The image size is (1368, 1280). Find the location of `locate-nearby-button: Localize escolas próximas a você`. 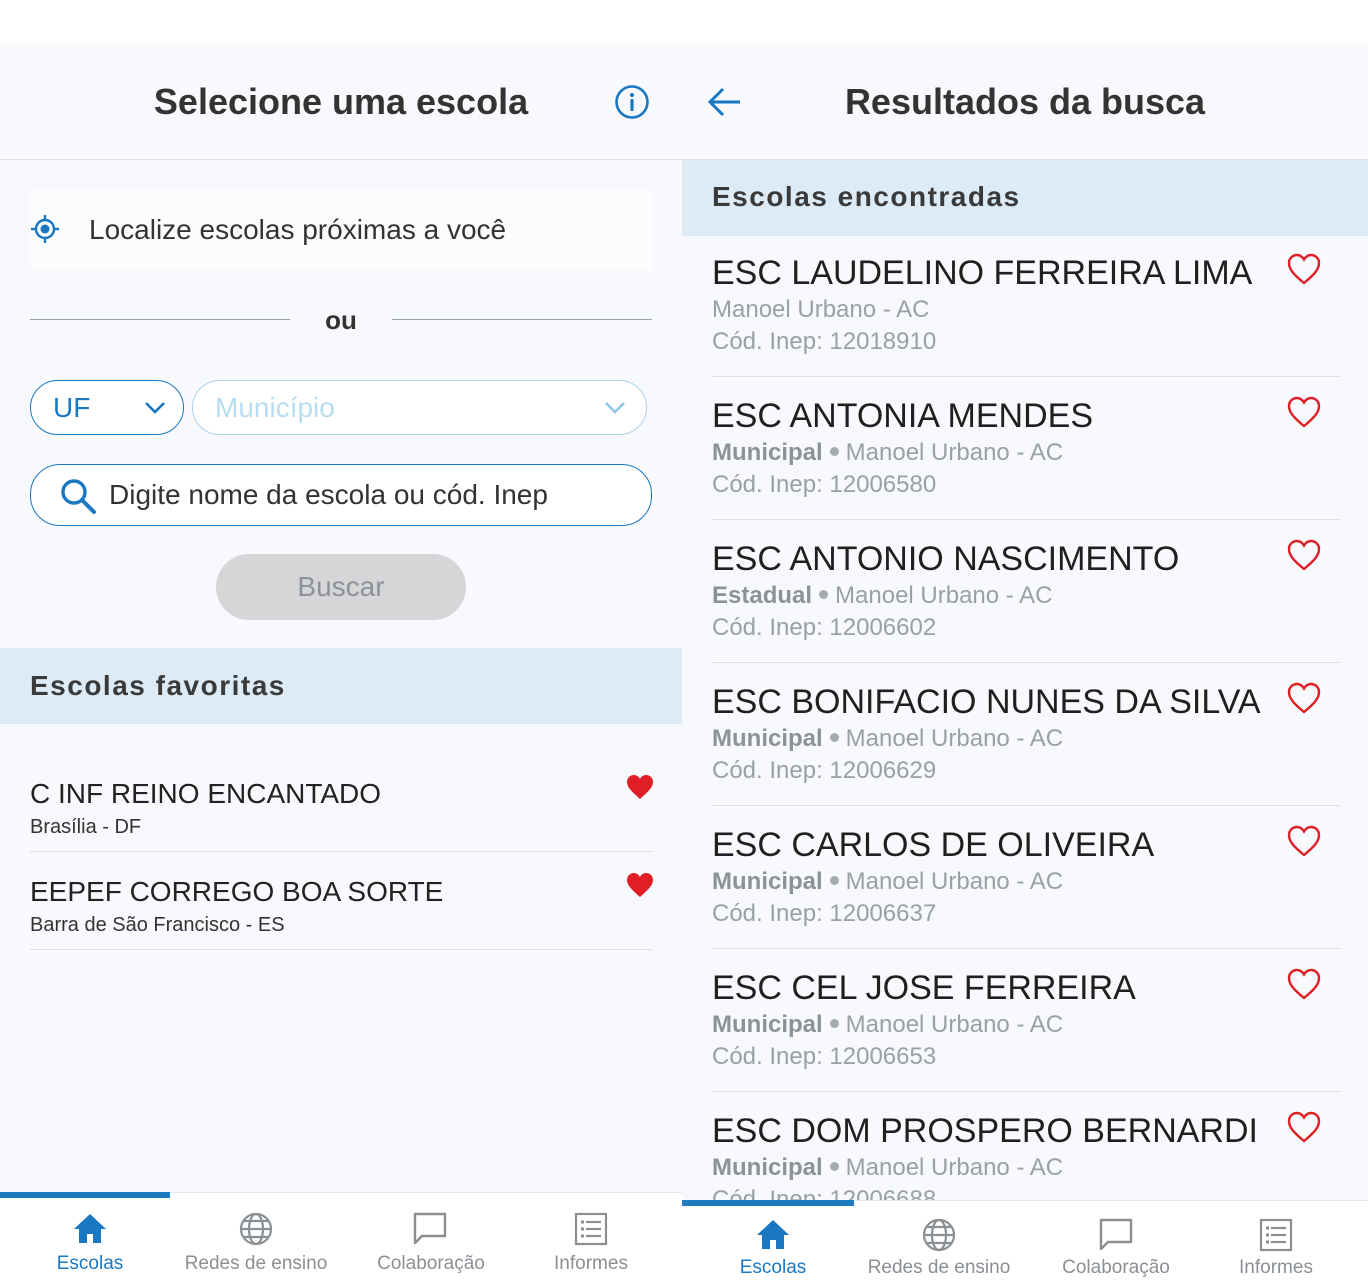

locate-nearby-button: Localize escolas próximas a você is located at coordinates (341, 230).